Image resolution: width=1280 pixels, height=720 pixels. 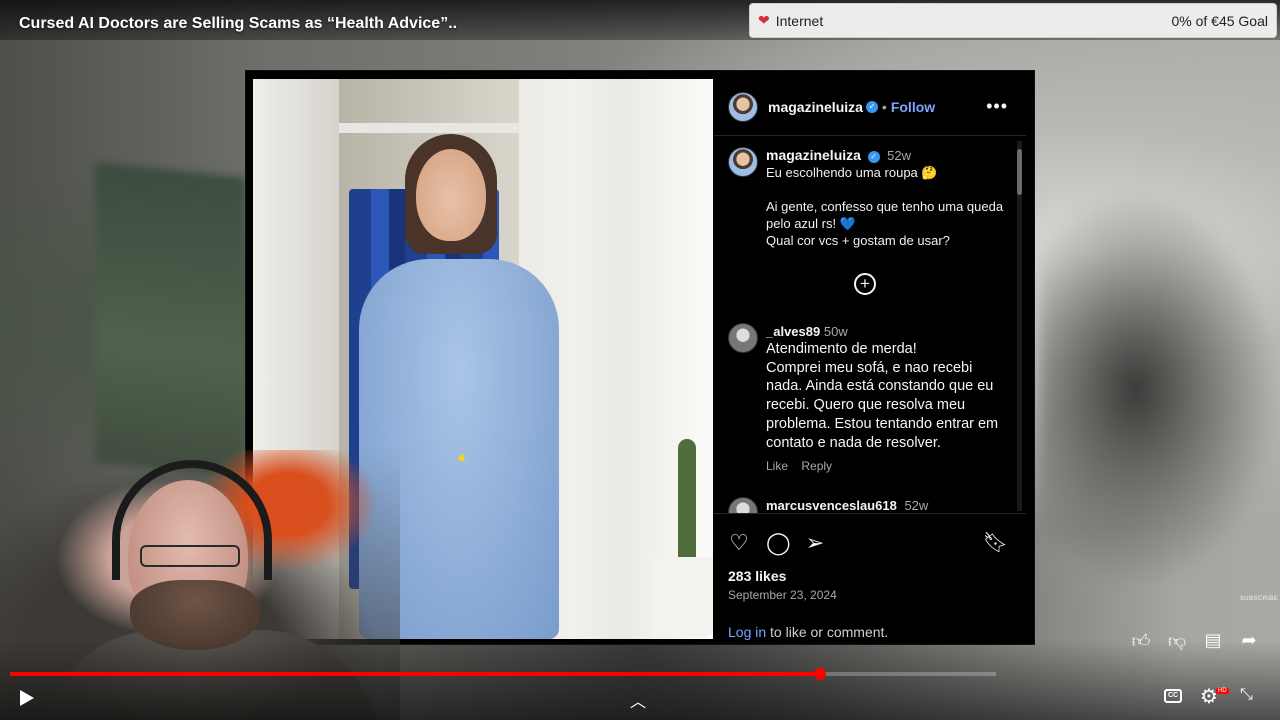 What do you see at coordinates (429, 128) in the screenshot?
I see `photo-shelf` at bounding box center [429, 128].